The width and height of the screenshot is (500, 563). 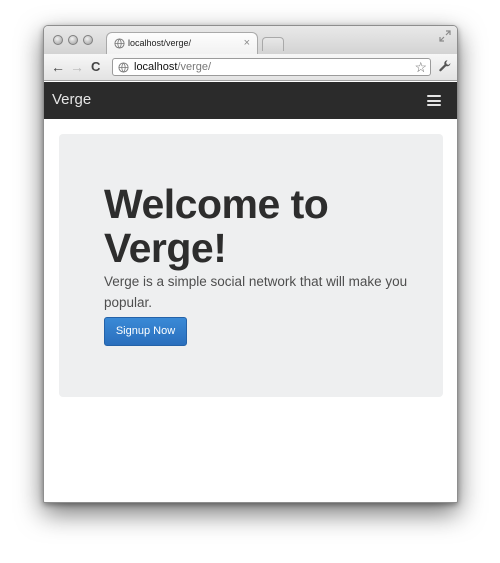 I want to click on signup-button: Signup Now, so click(x=145, y=331).